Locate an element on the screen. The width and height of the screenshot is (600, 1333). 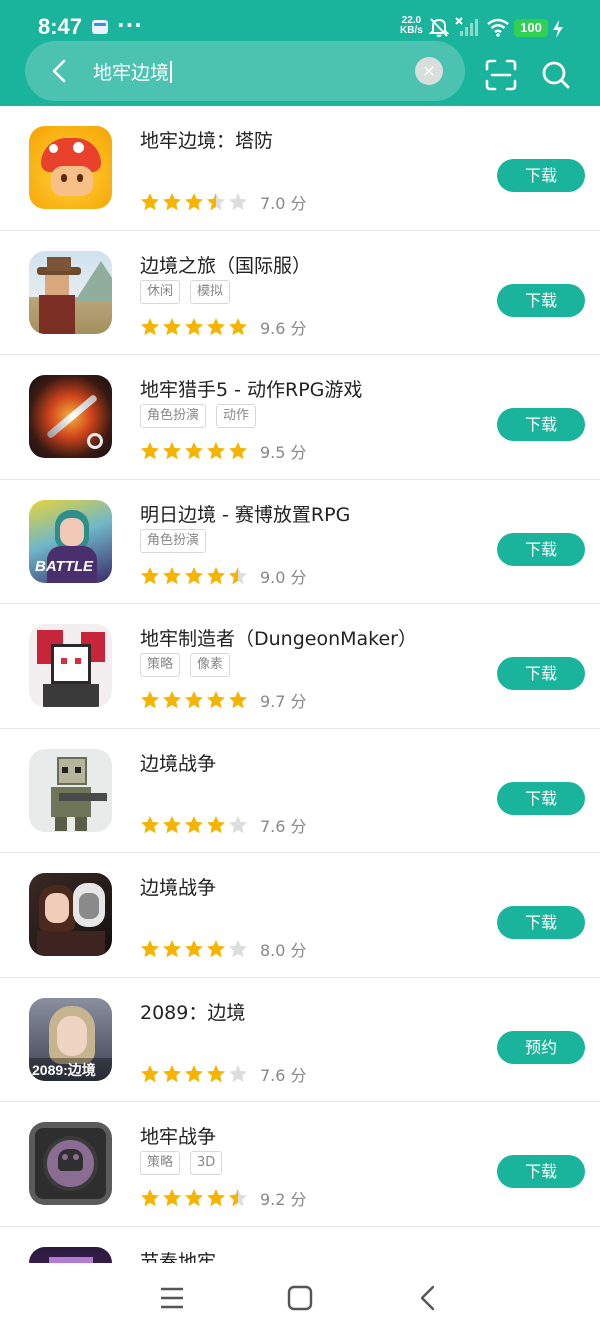
skull-shield-icon is located at coordinates (70, 1163).